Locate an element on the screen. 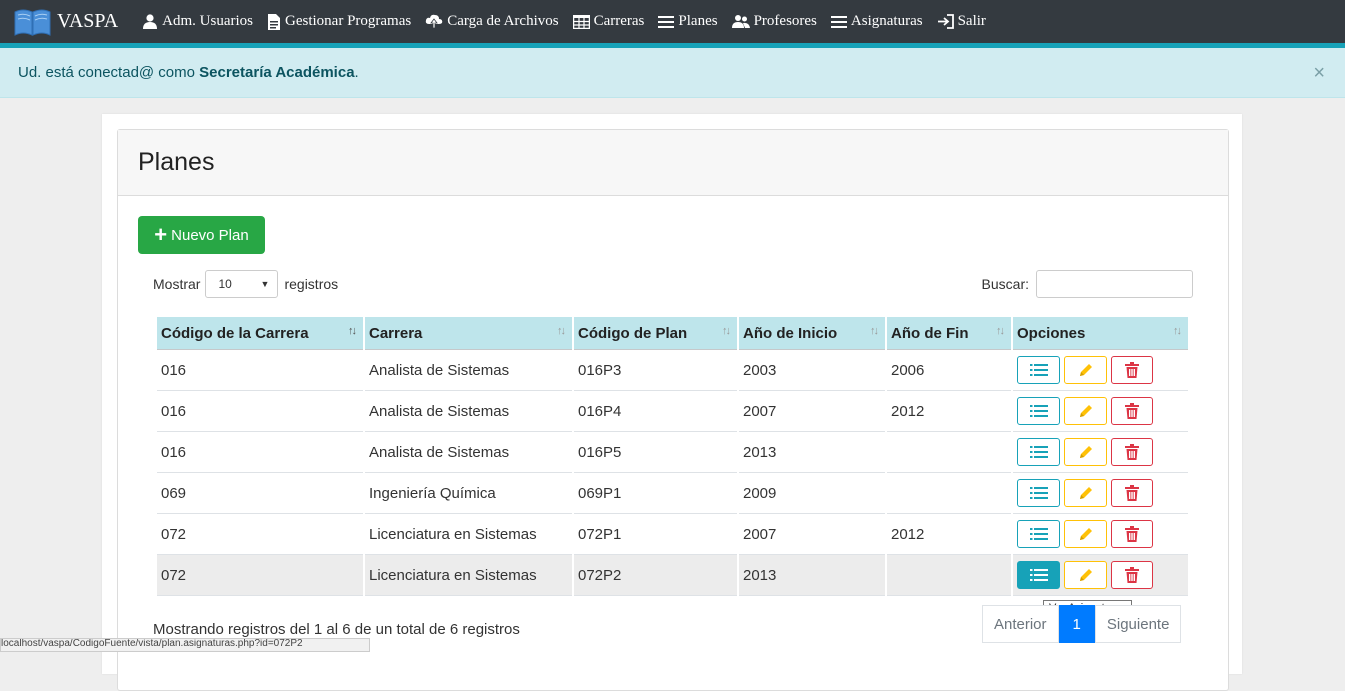 Image resolution: width=1345 pixels, height=691 pixels. nav-adm-usuarios: Adm. Usuarios is located at coordinates (197, 21).